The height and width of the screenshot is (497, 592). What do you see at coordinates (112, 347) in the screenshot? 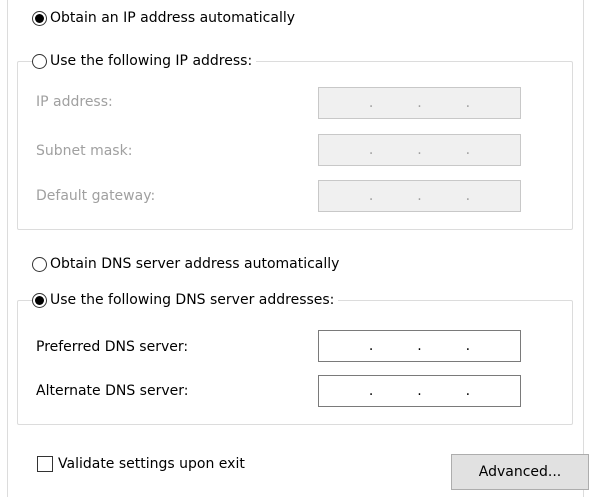
I see `preferred-dns-label: Preferred DNS server:` at bounding box center [112, 347].